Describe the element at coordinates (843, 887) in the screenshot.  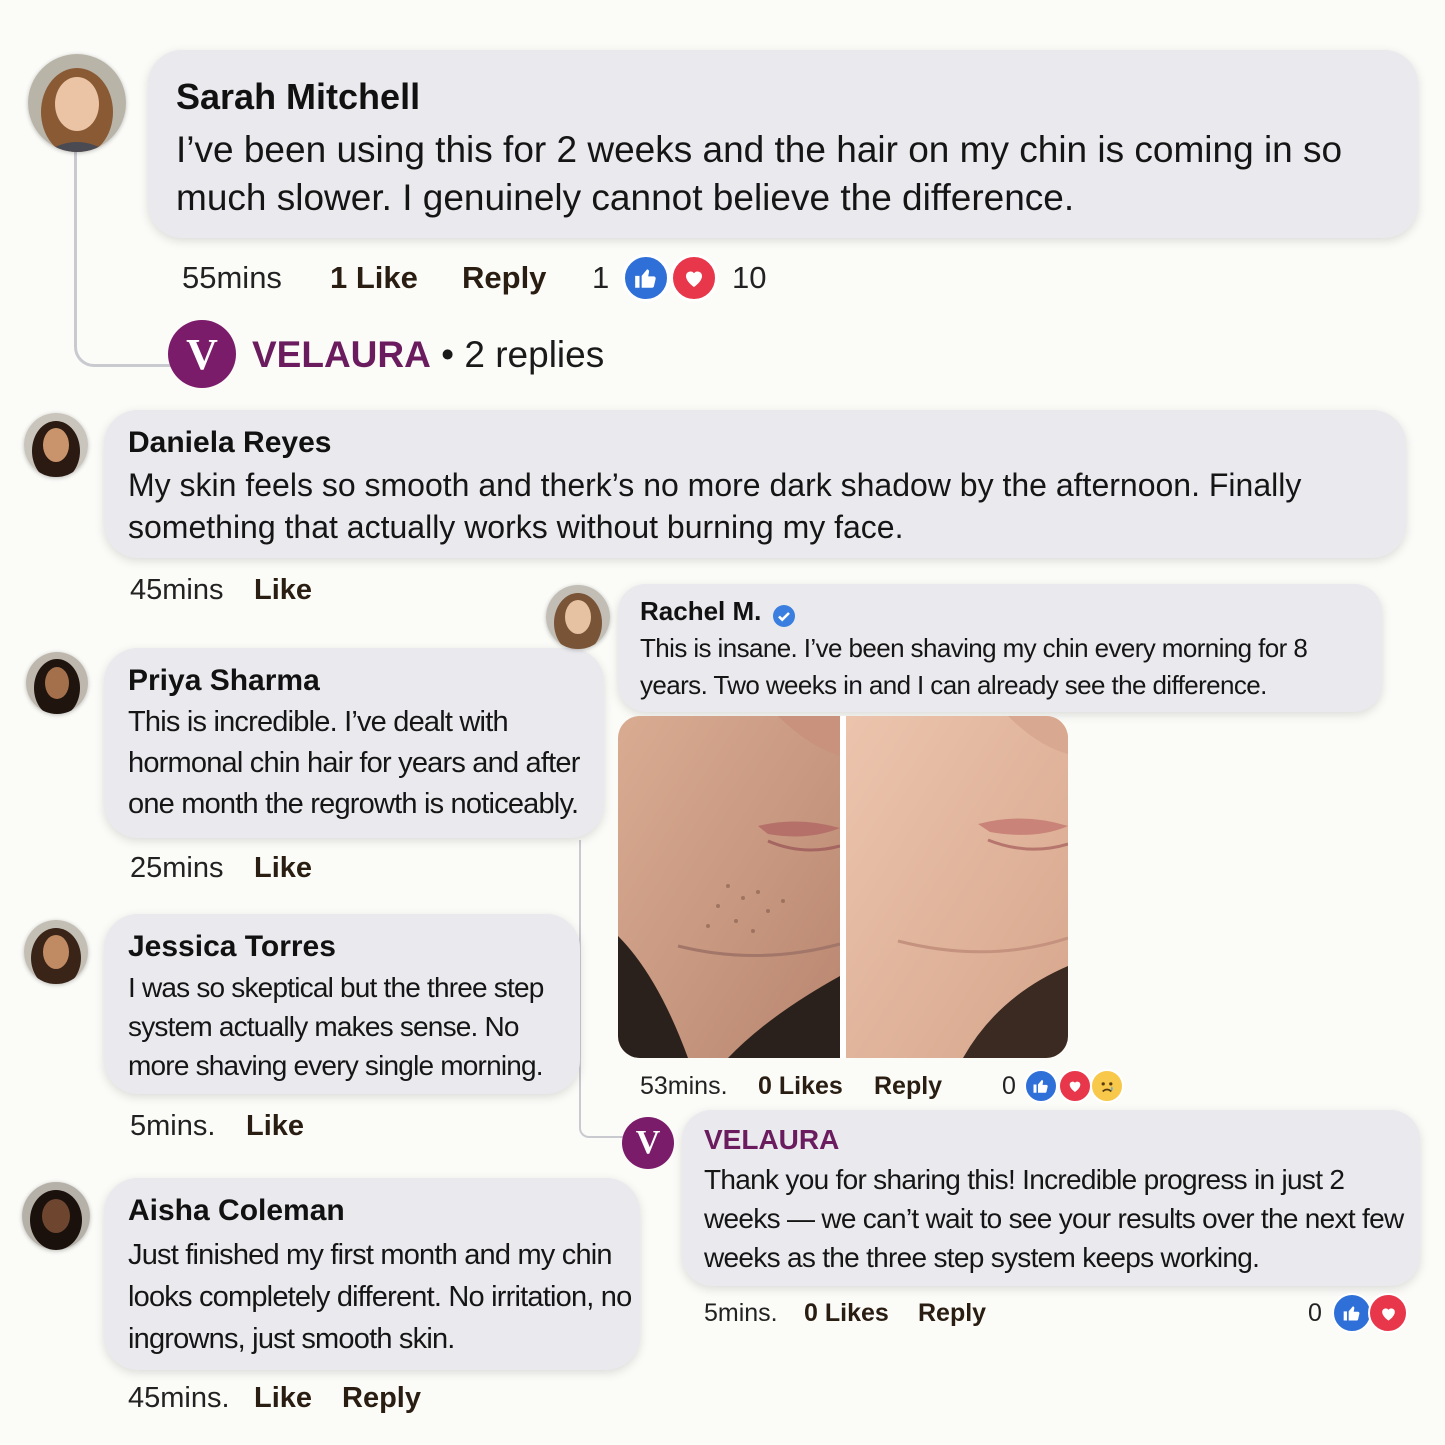
I see `before-after-photo` at that location.